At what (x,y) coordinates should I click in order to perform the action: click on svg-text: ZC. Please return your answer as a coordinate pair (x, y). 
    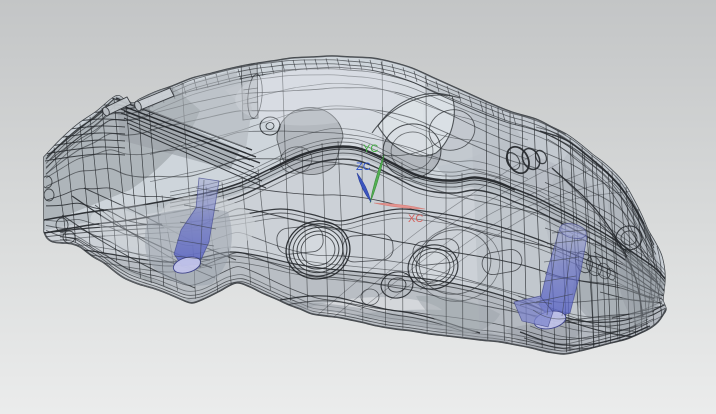
    Looking at the image, I should click on (363, 167).